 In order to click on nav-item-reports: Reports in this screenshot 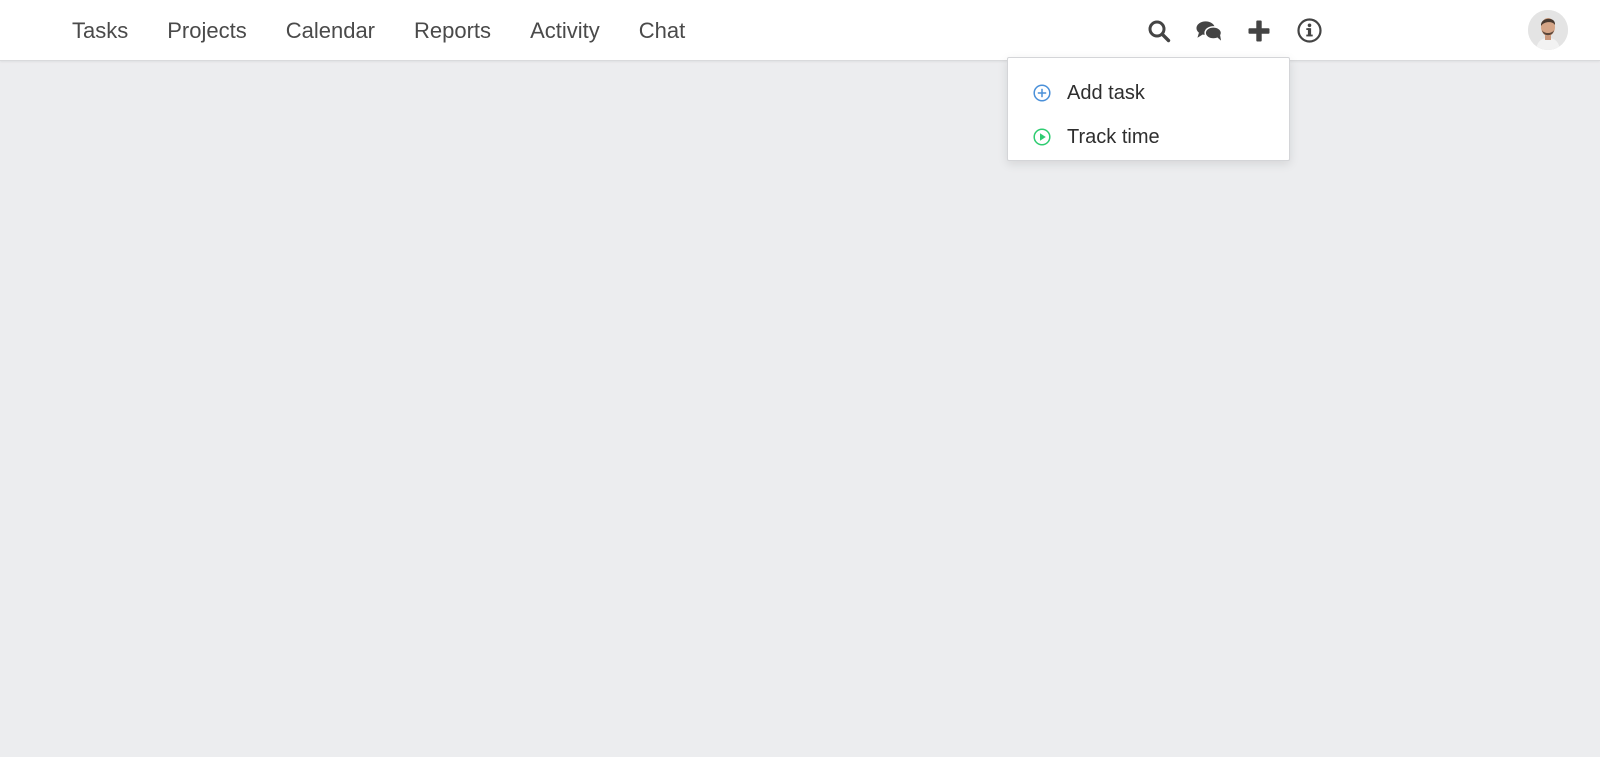, I will do `click(452, 30)`.